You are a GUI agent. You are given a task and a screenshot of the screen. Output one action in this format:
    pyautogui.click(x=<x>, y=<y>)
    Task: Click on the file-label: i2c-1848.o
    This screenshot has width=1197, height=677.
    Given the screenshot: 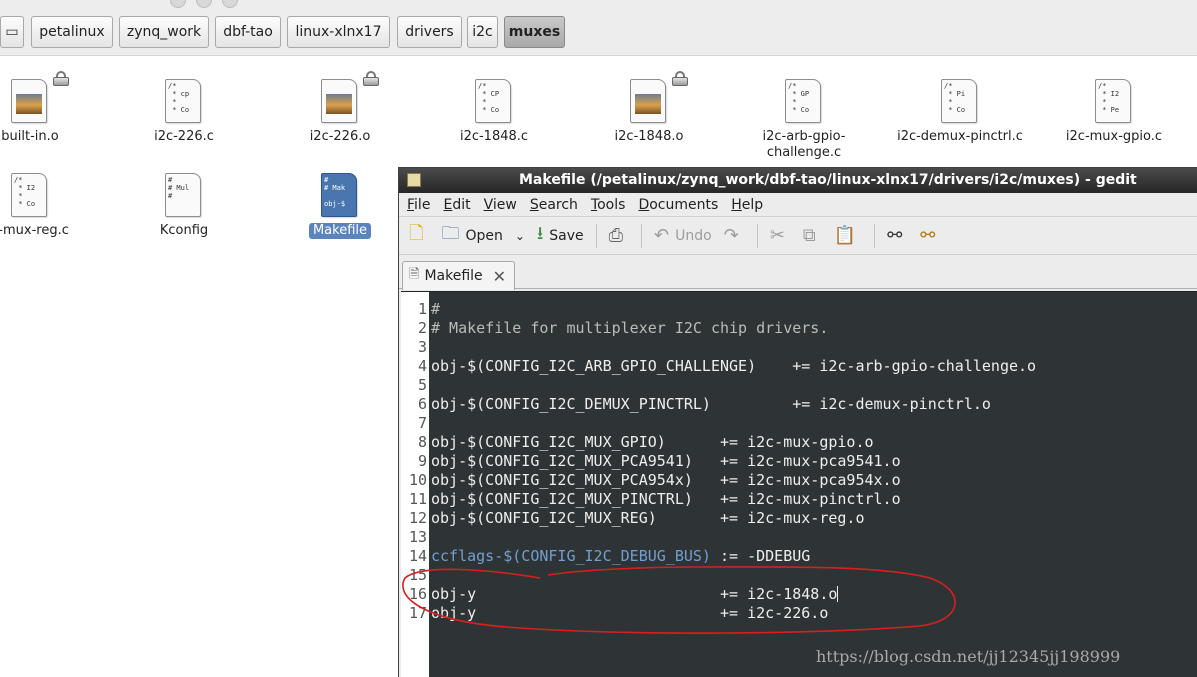 What is the action you would take?
    pyautogui.click(x=649, y=136)
    